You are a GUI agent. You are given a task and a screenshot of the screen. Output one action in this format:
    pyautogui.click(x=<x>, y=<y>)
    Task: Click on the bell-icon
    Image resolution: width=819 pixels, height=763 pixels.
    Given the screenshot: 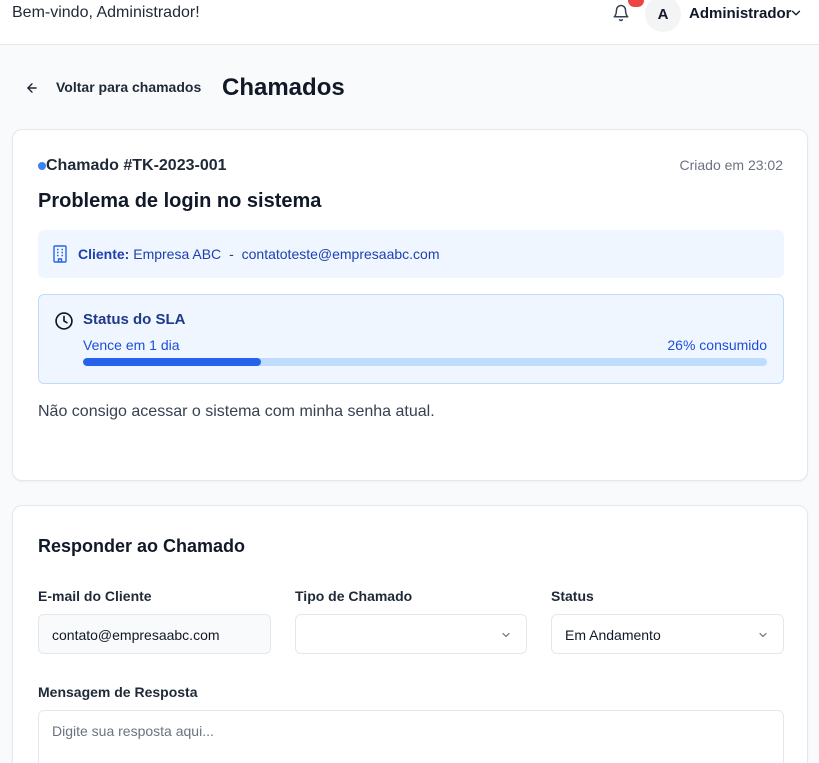 What is the action you would take?
    pyautogui.click(x=621, y=13)
    